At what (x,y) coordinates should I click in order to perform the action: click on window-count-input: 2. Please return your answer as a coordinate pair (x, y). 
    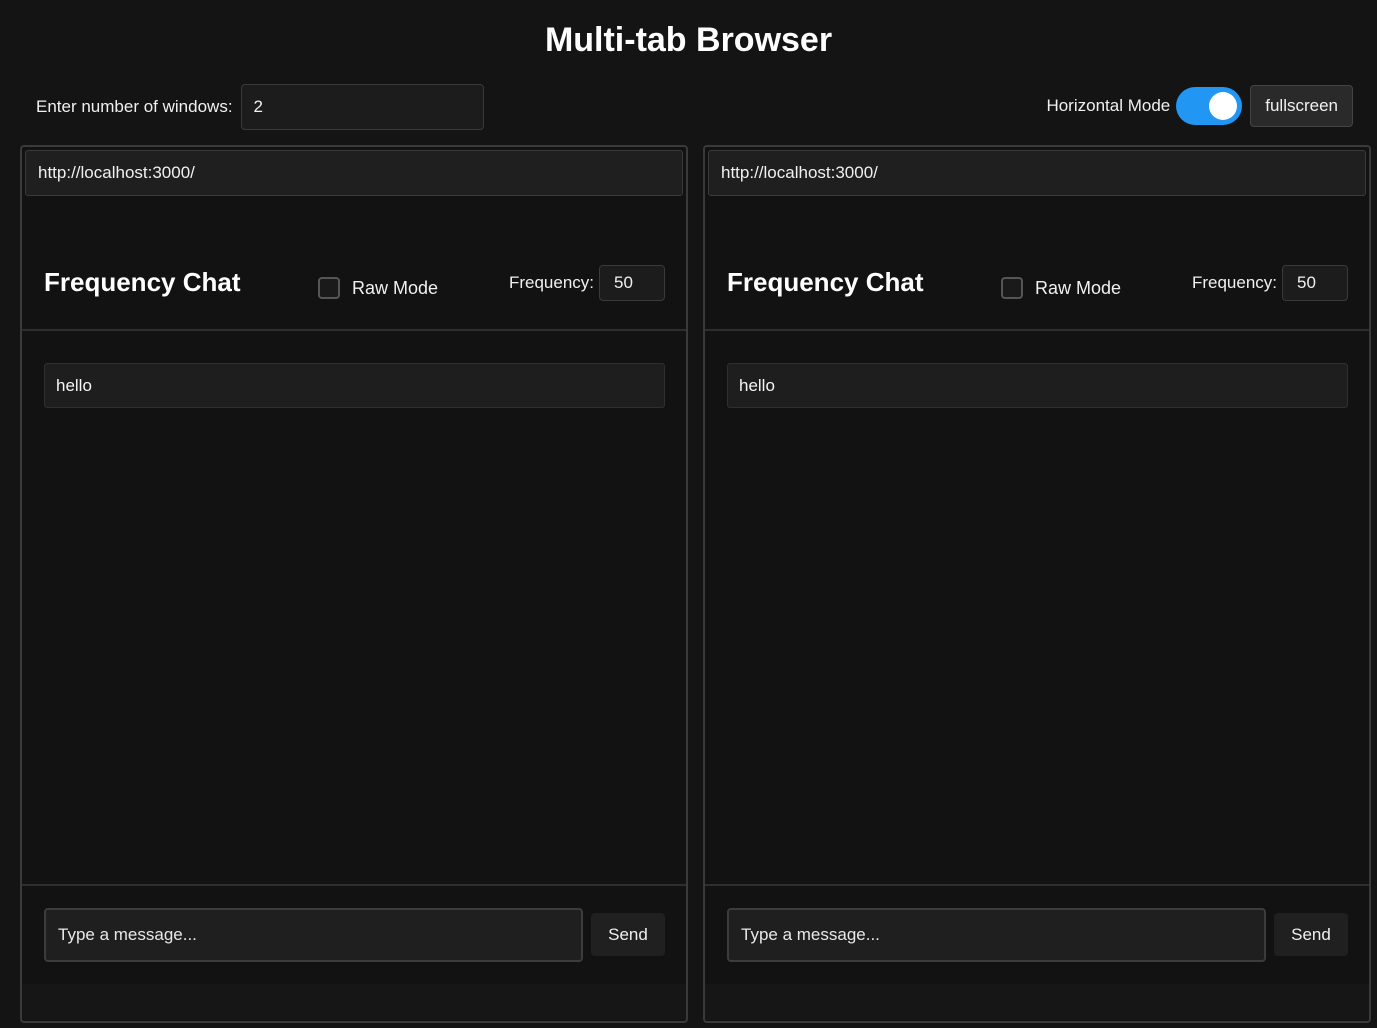
    Looking at the image, I should click on (362, 107).